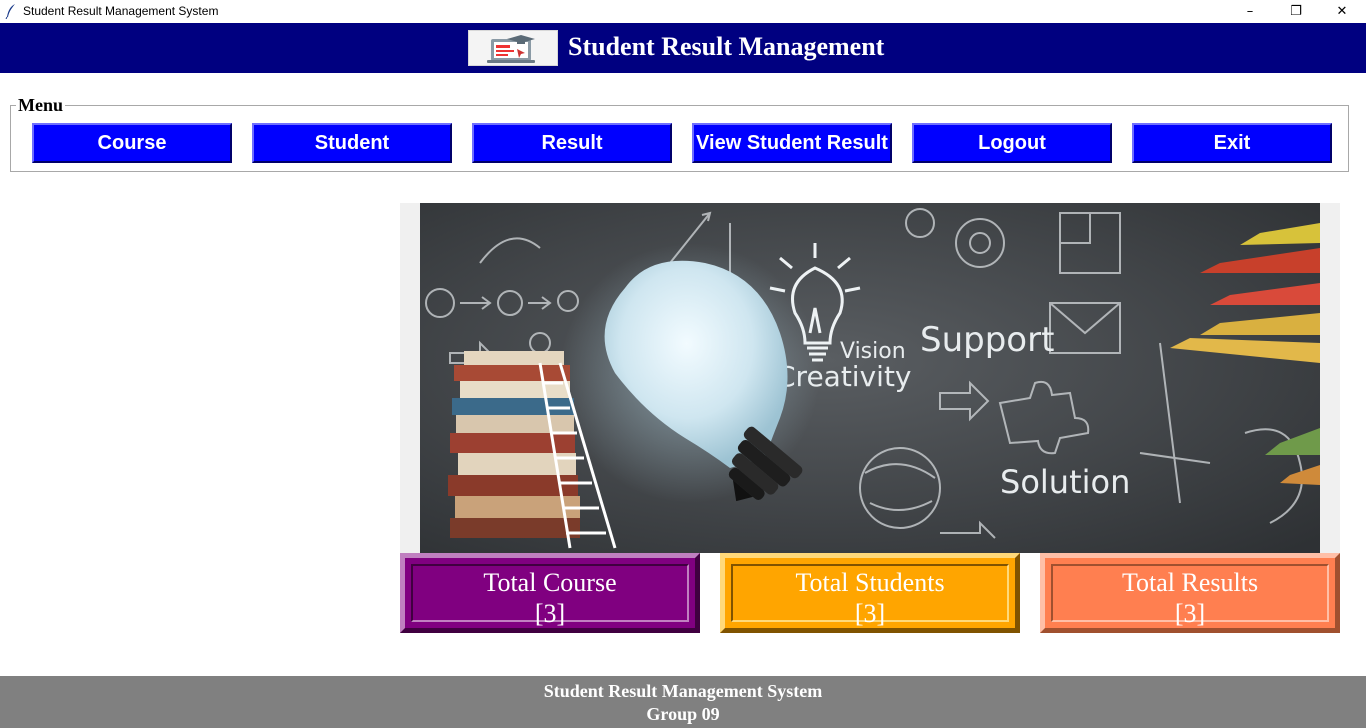  What do you see at coordinates (550, 613) in the screenshot?
I see `total-course-value: [3]` at bounding box center [550, 613].